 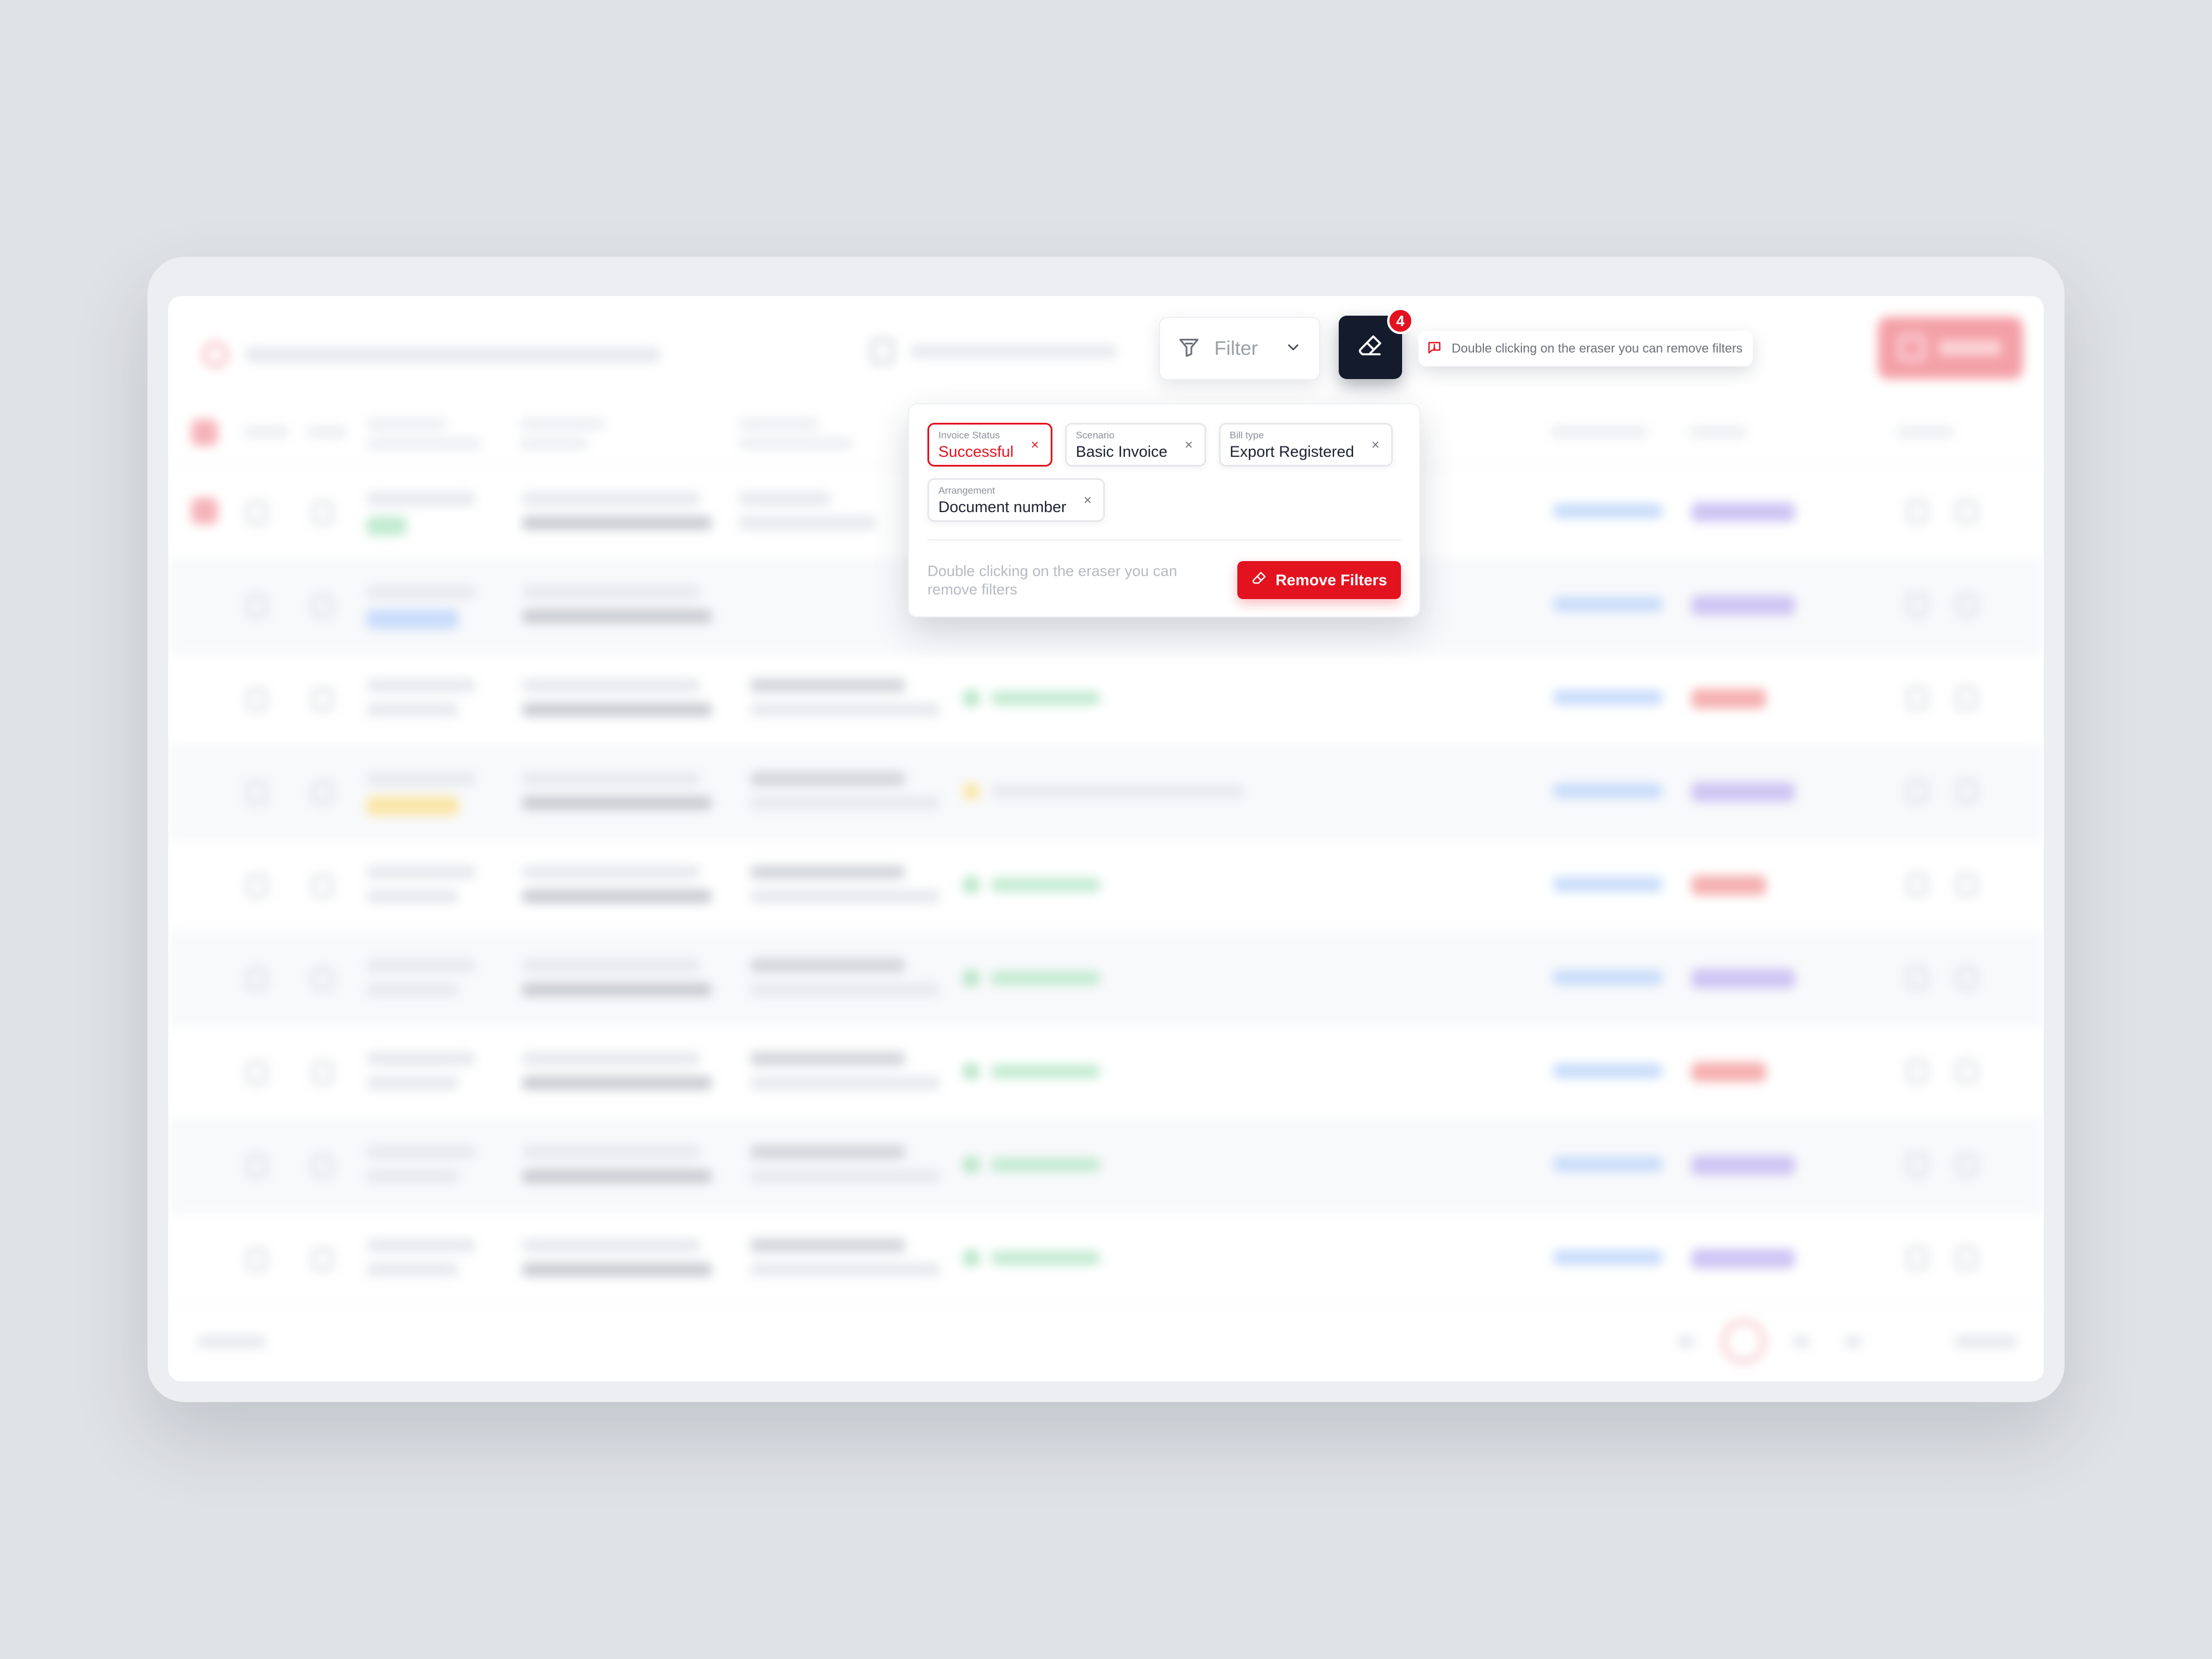 What do you see at coordinates (1014, 351) in the screenshot?
I see `date-range-bar` at bounding box center [1014, 351].